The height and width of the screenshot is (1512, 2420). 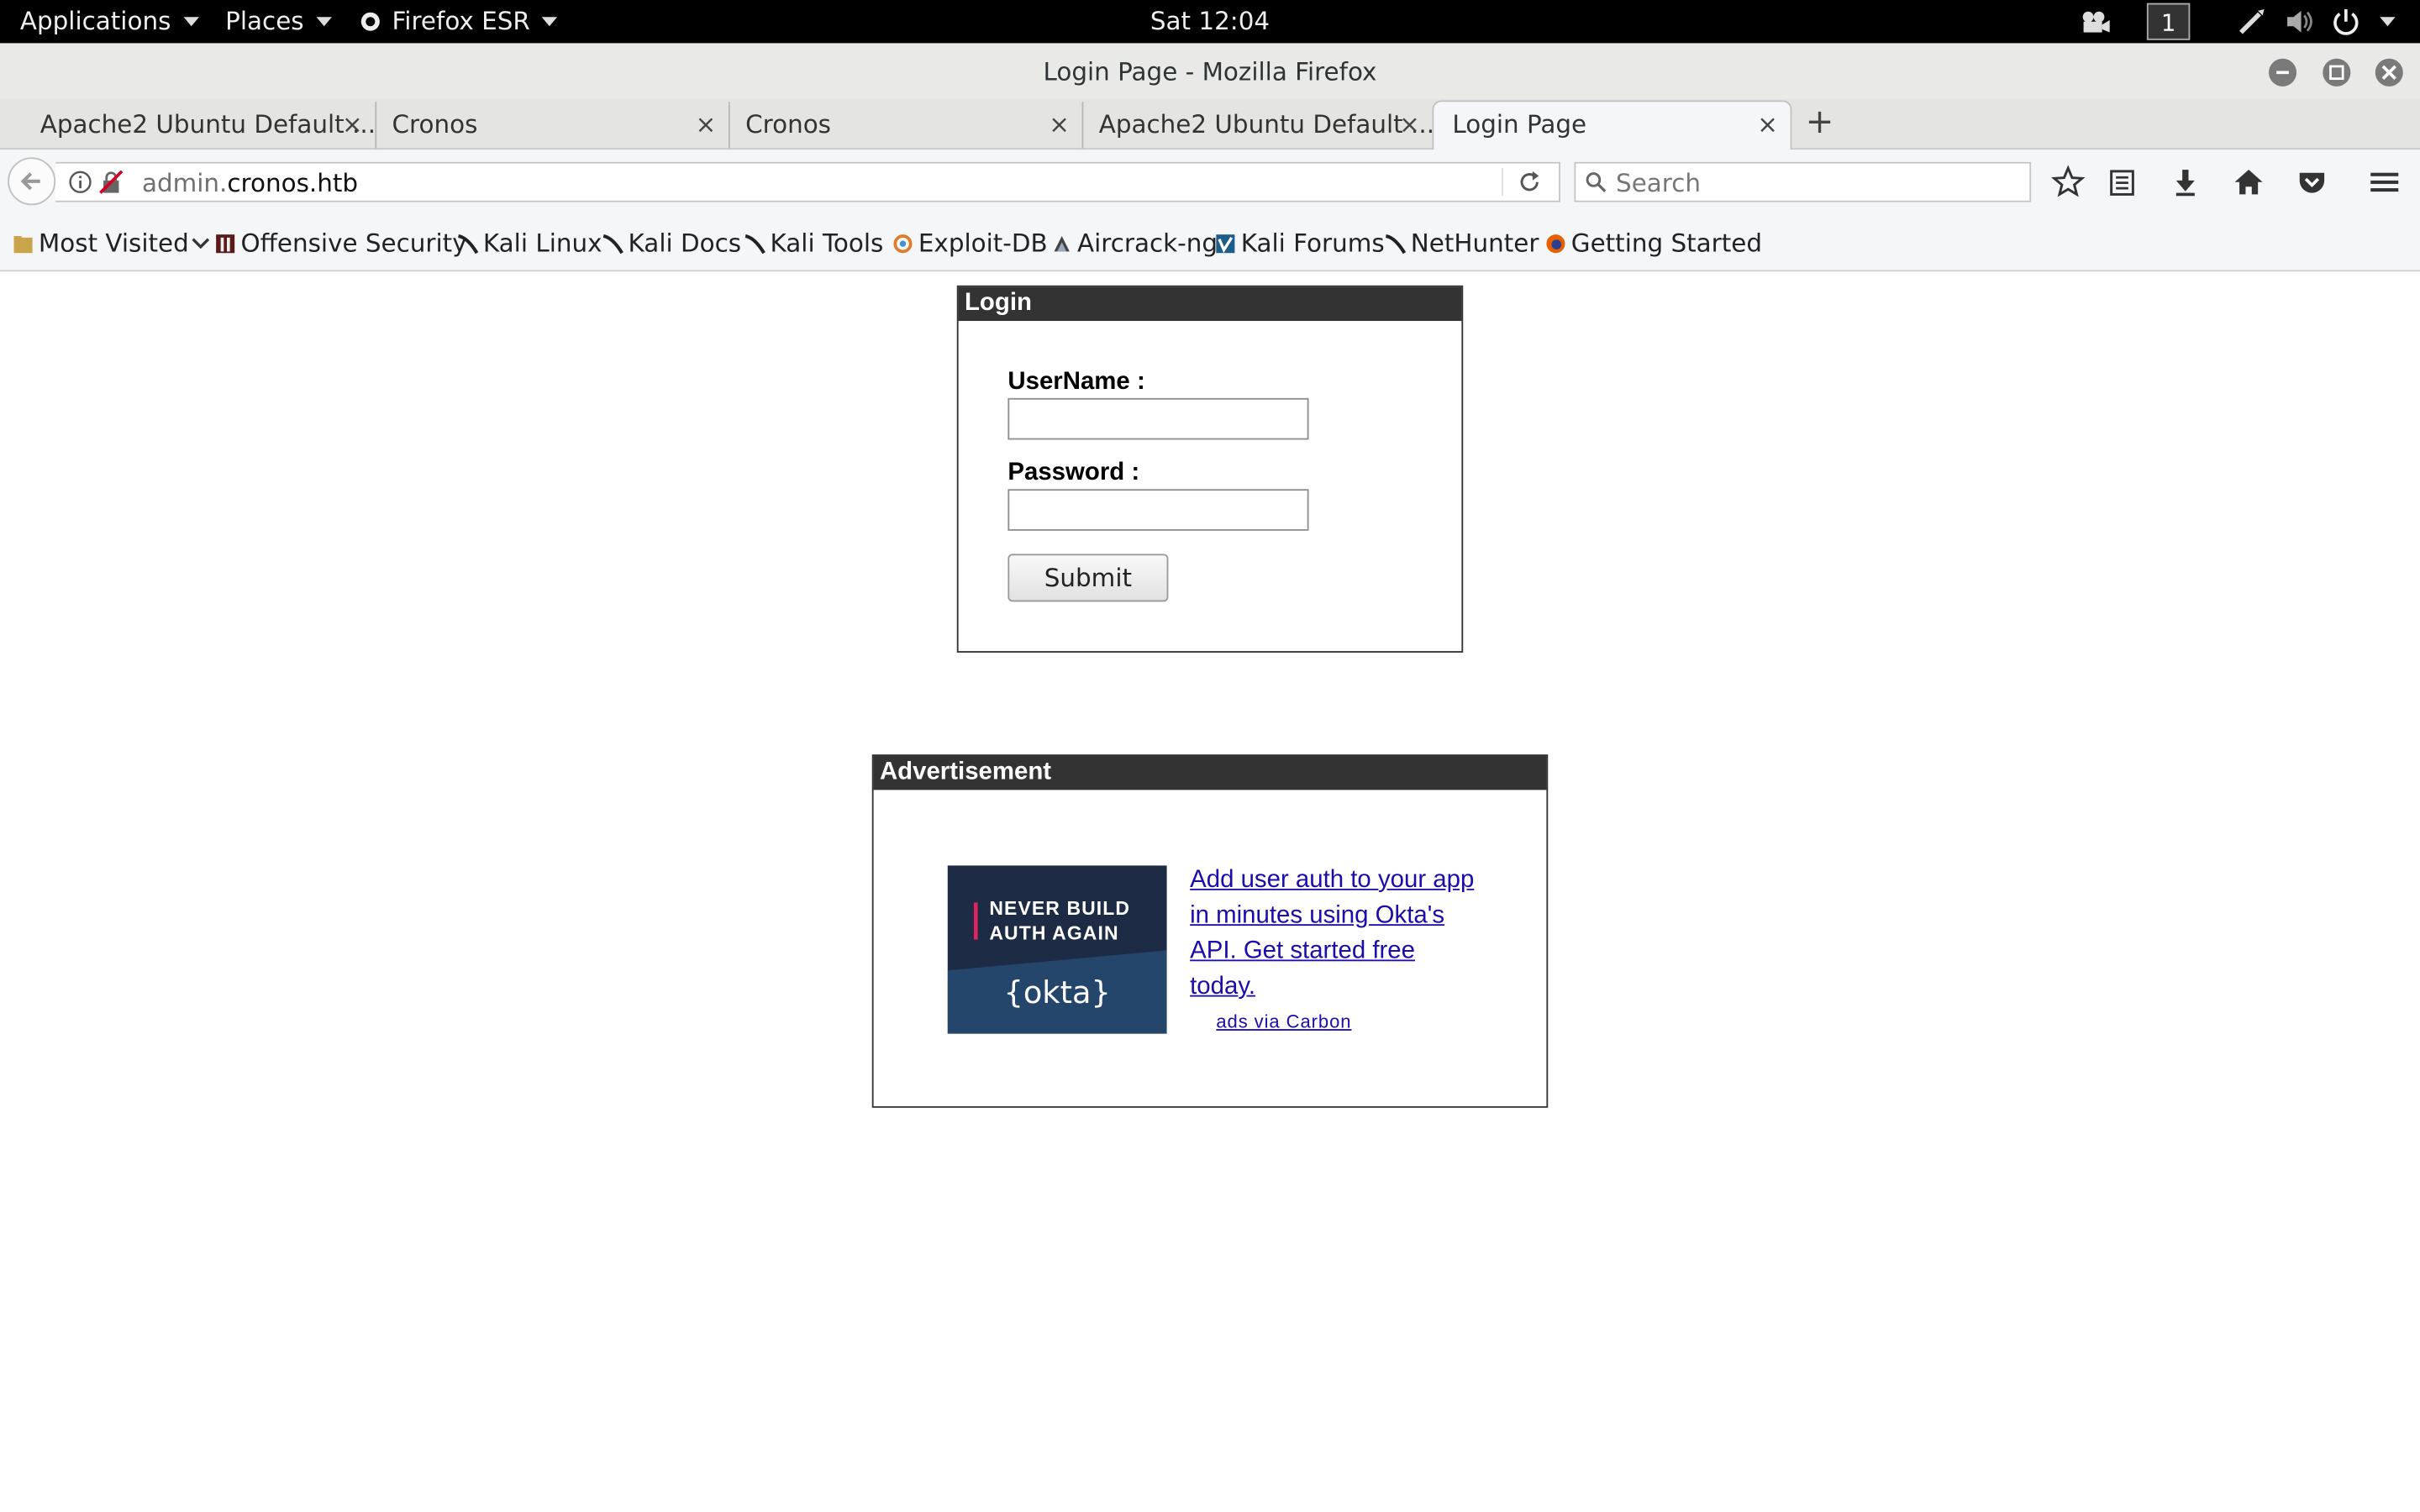 I want to click on bookmark-kali-tools: Kali Tools, so click(x=813, y=243).